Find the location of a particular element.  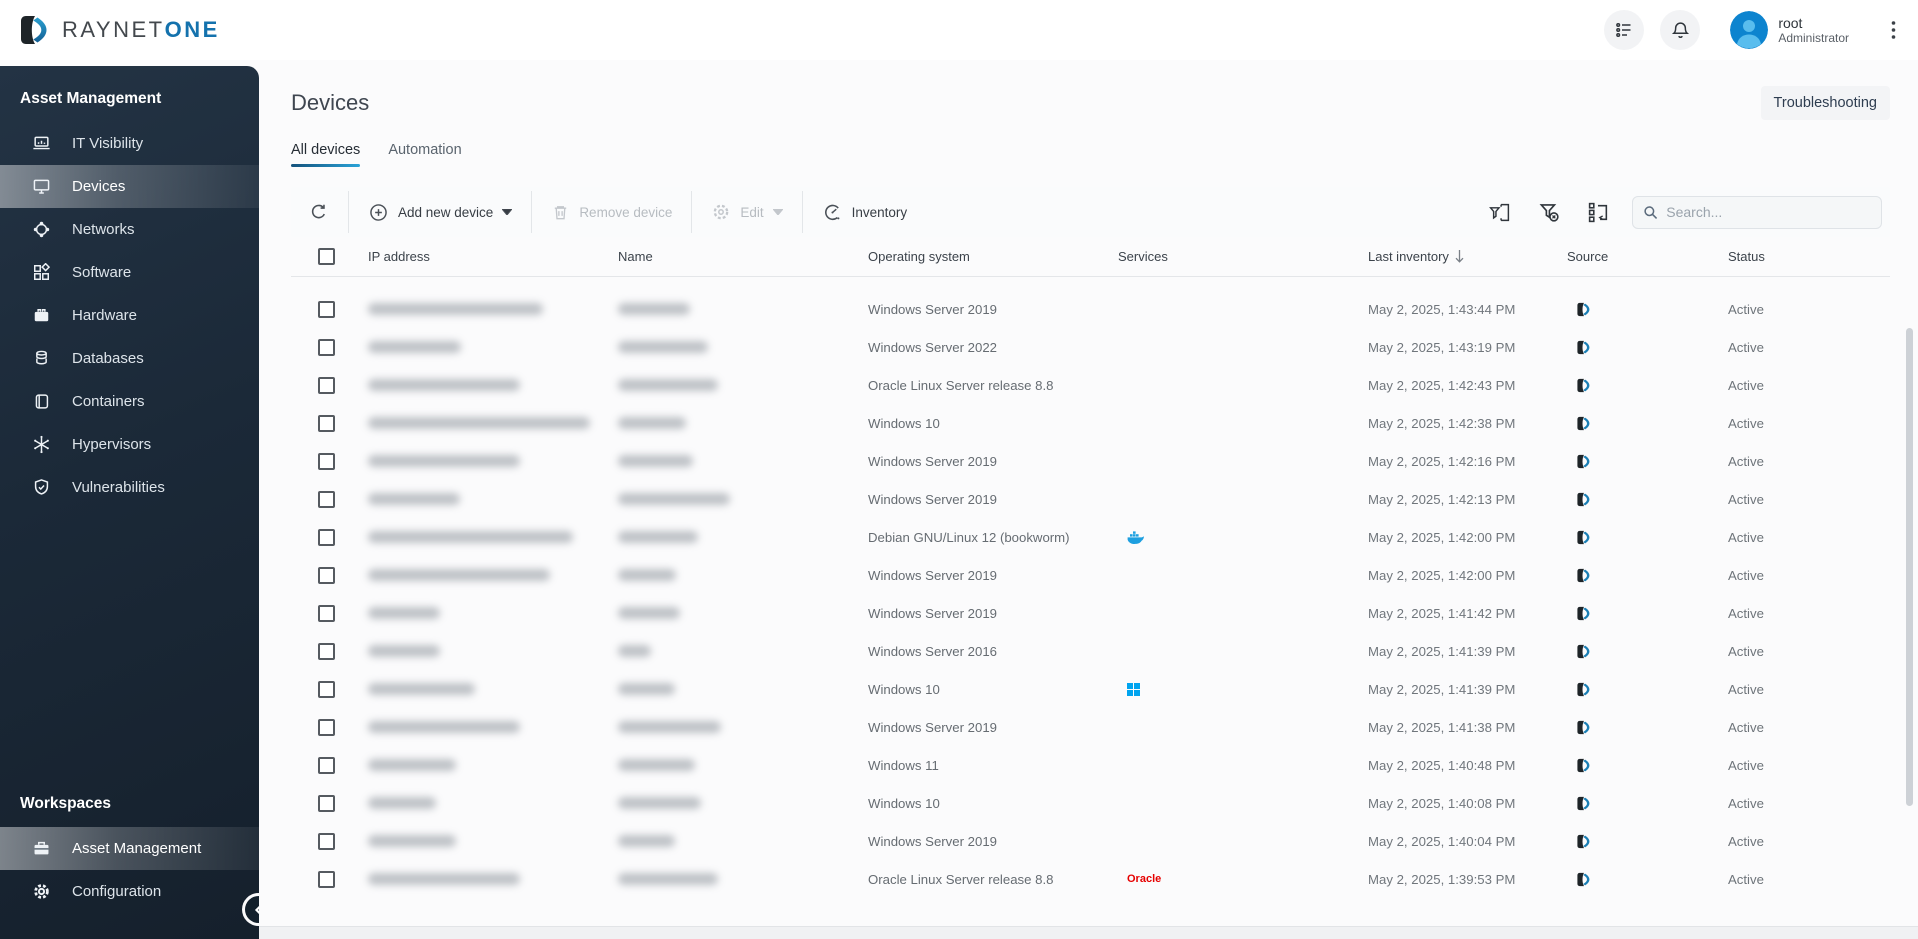

column-header-services: Services is located at coordinates (1243, 256).